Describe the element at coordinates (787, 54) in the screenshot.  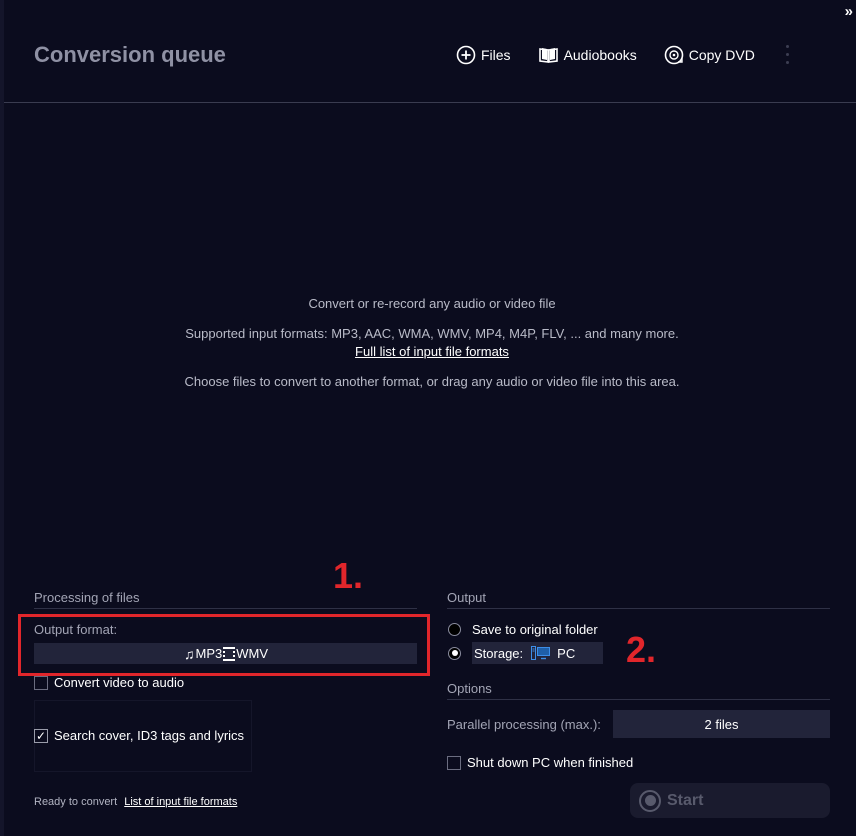
I see `more-options-icon` at that location.